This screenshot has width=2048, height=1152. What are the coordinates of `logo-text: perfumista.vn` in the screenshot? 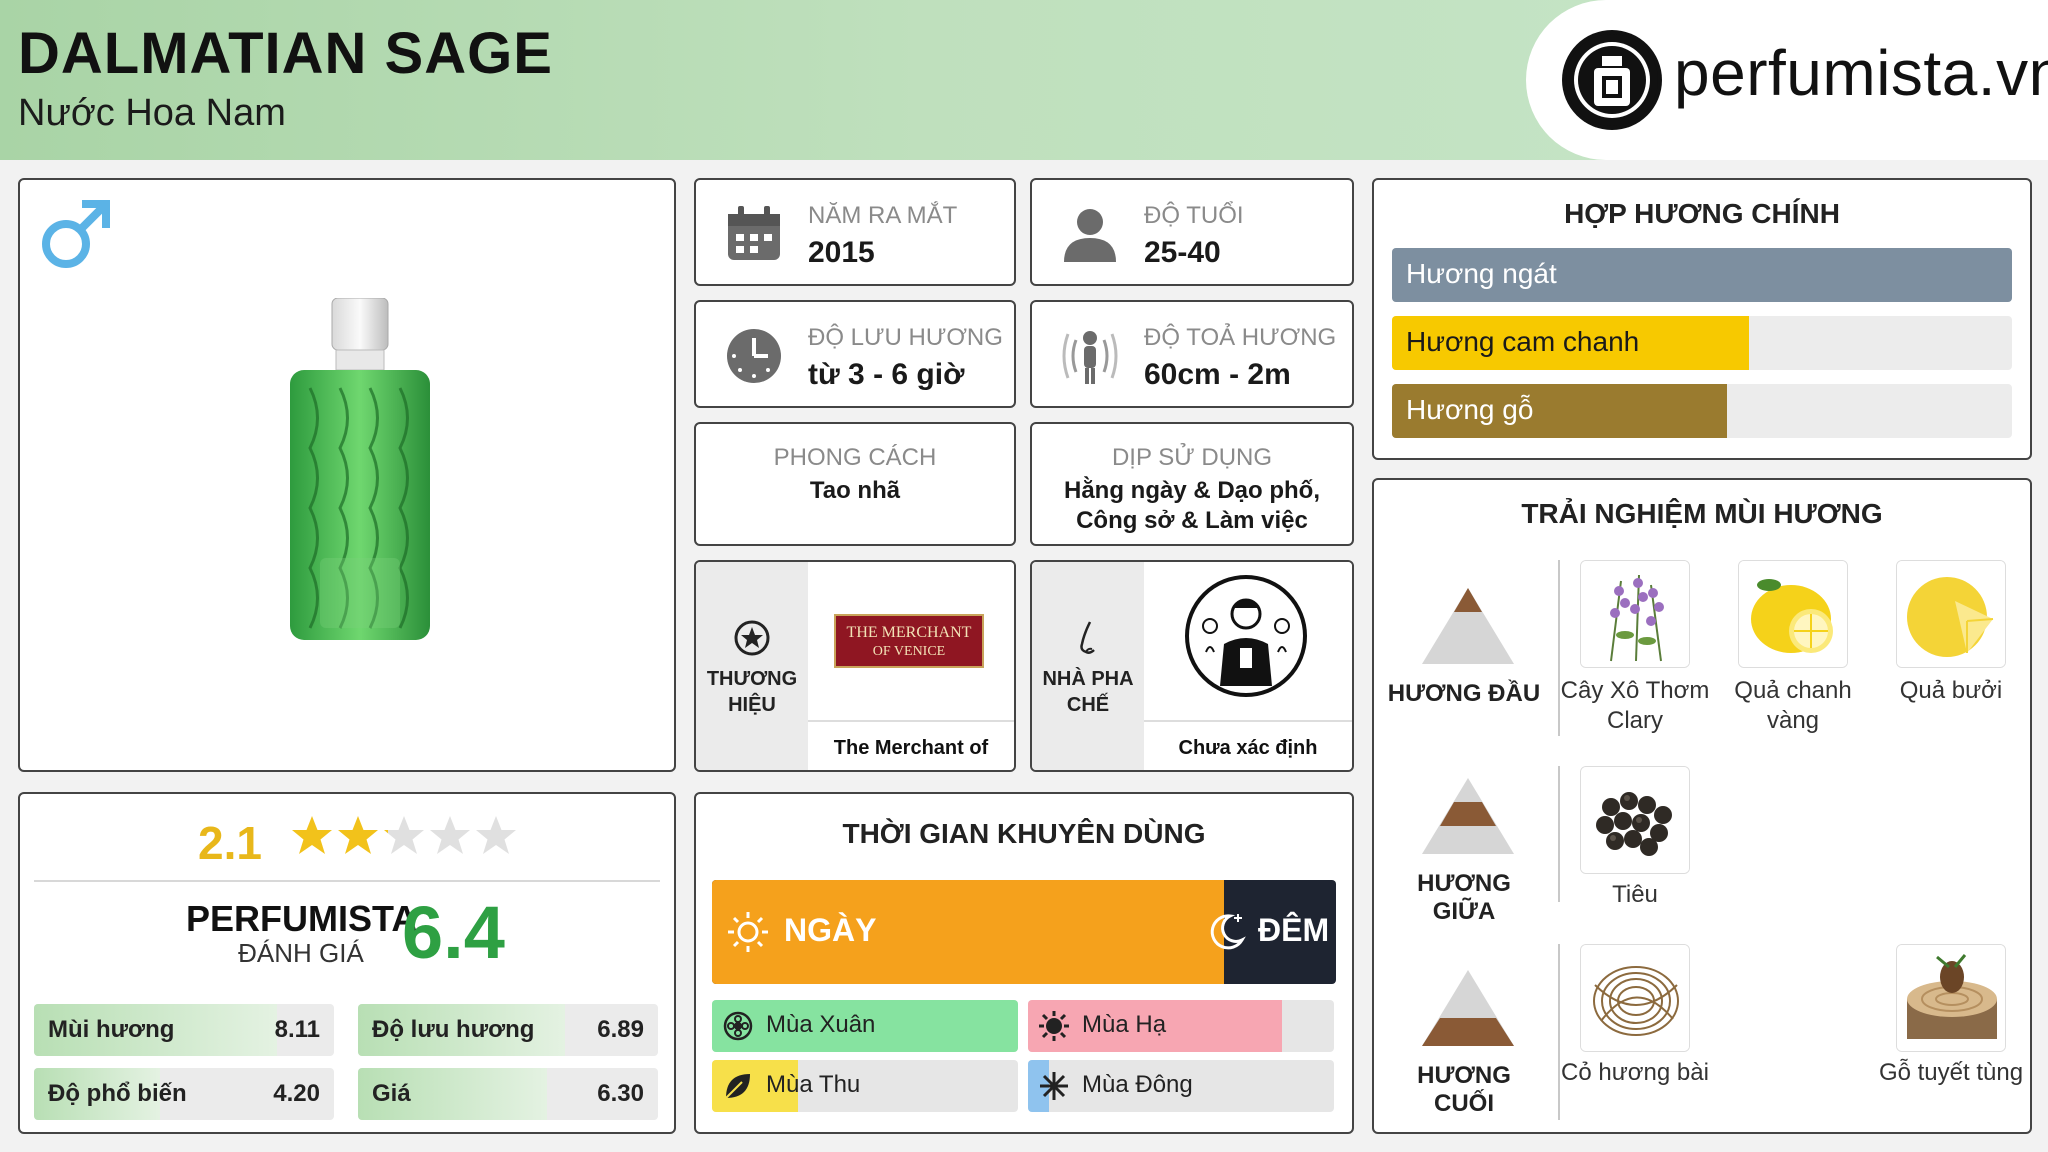 It's located at (1861, 73).